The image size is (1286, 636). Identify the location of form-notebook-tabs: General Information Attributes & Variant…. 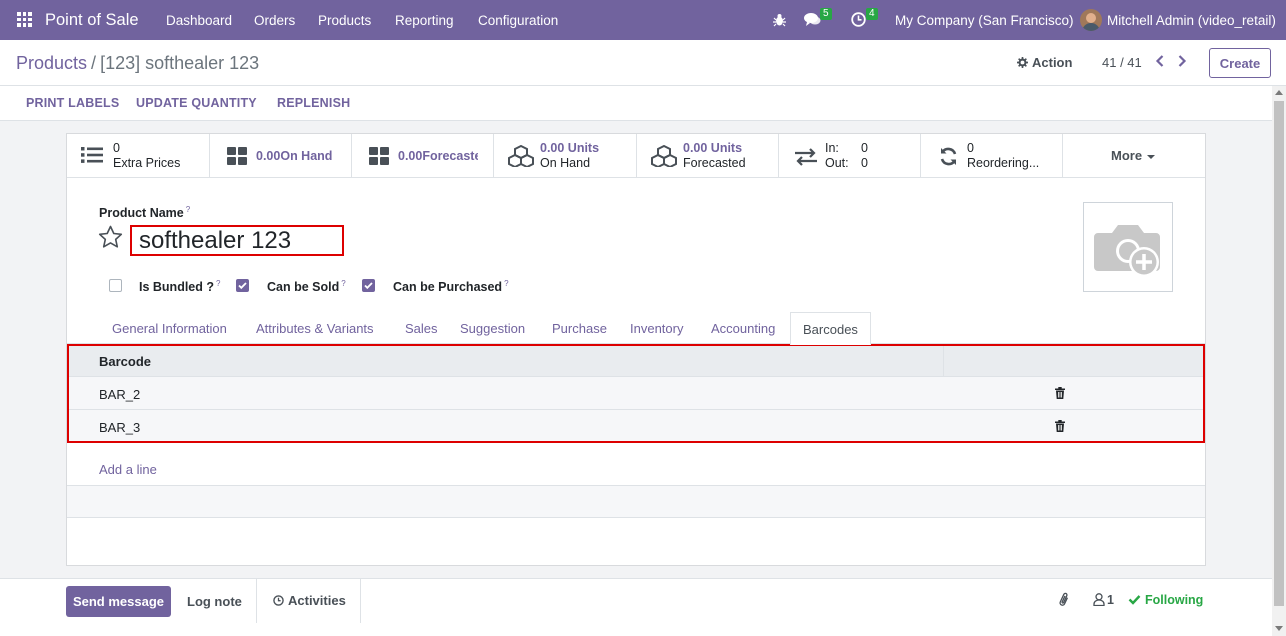
(636, 328).